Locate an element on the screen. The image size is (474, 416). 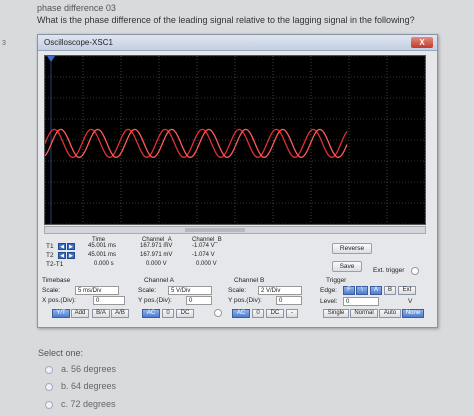
trace-channel-a is located at coordinates (196, 143).